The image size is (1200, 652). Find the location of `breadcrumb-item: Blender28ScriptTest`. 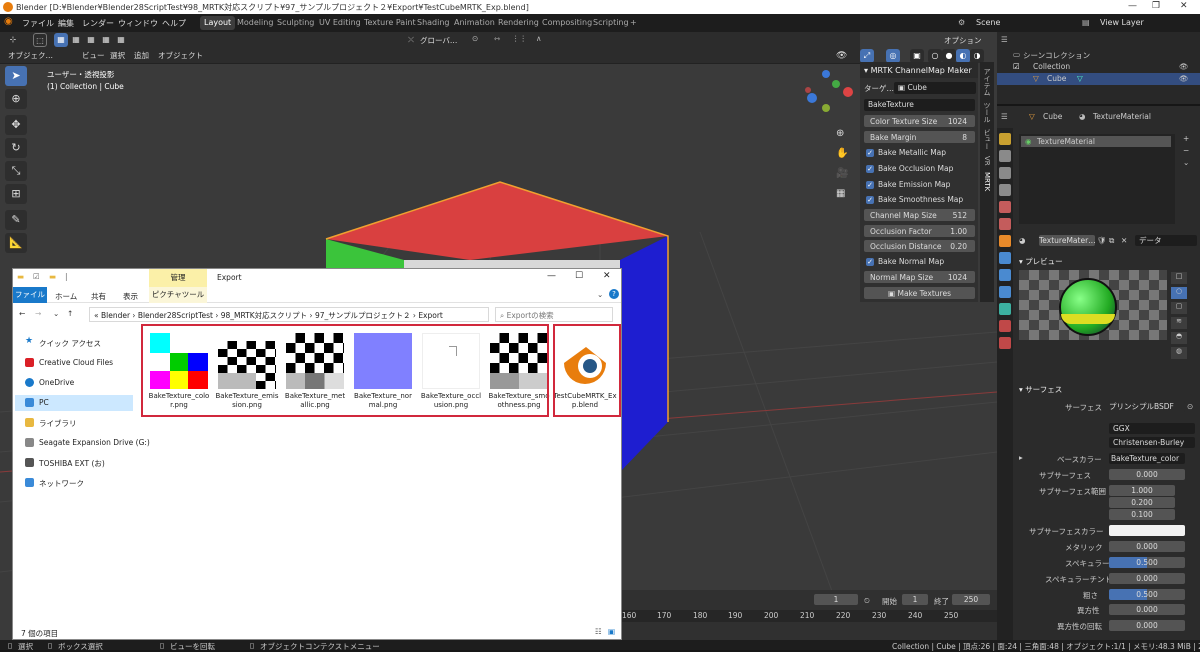

breadcrumb-item: Blender28ScriptTest is located at coordinates (175, 315).